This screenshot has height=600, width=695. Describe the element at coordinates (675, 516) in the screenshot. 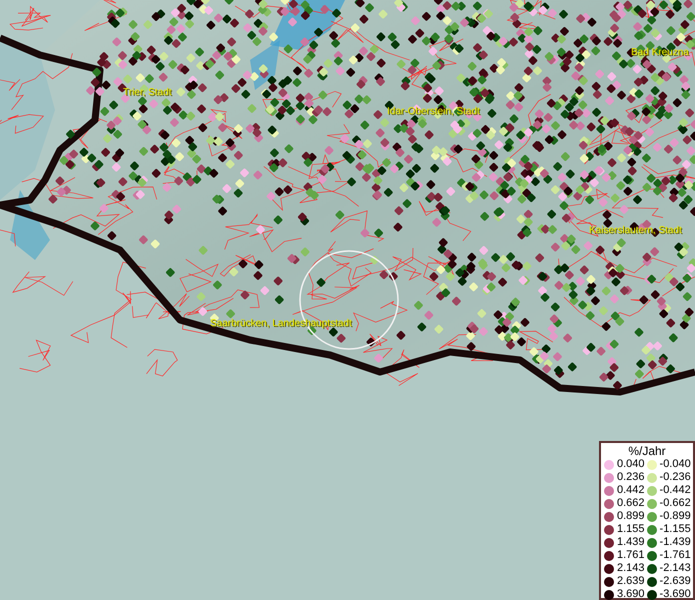

I see `legend-label: -0.899` at that location.